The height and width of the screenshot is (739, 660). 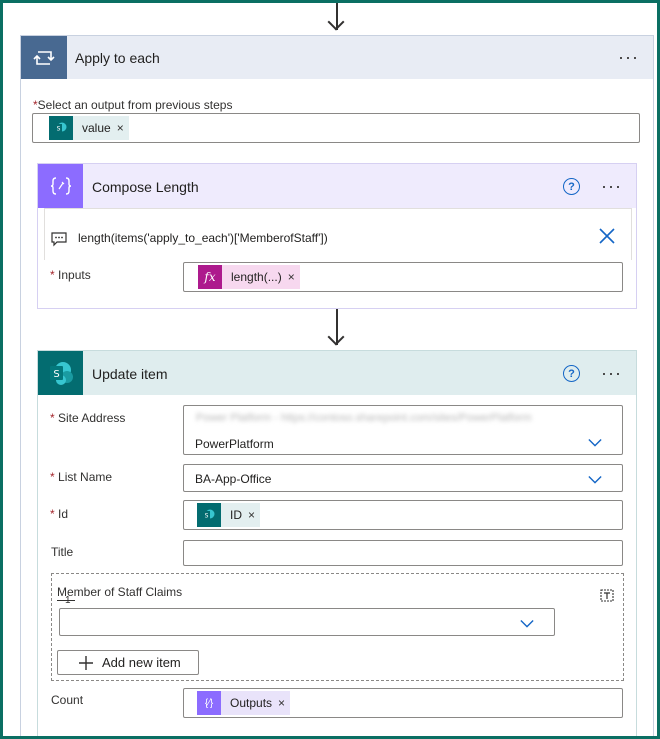 What do you see at coordinates (141, 662) in the screenshot?
I see `add-new-item-label: Add new item` at bounding box center [141, 662].